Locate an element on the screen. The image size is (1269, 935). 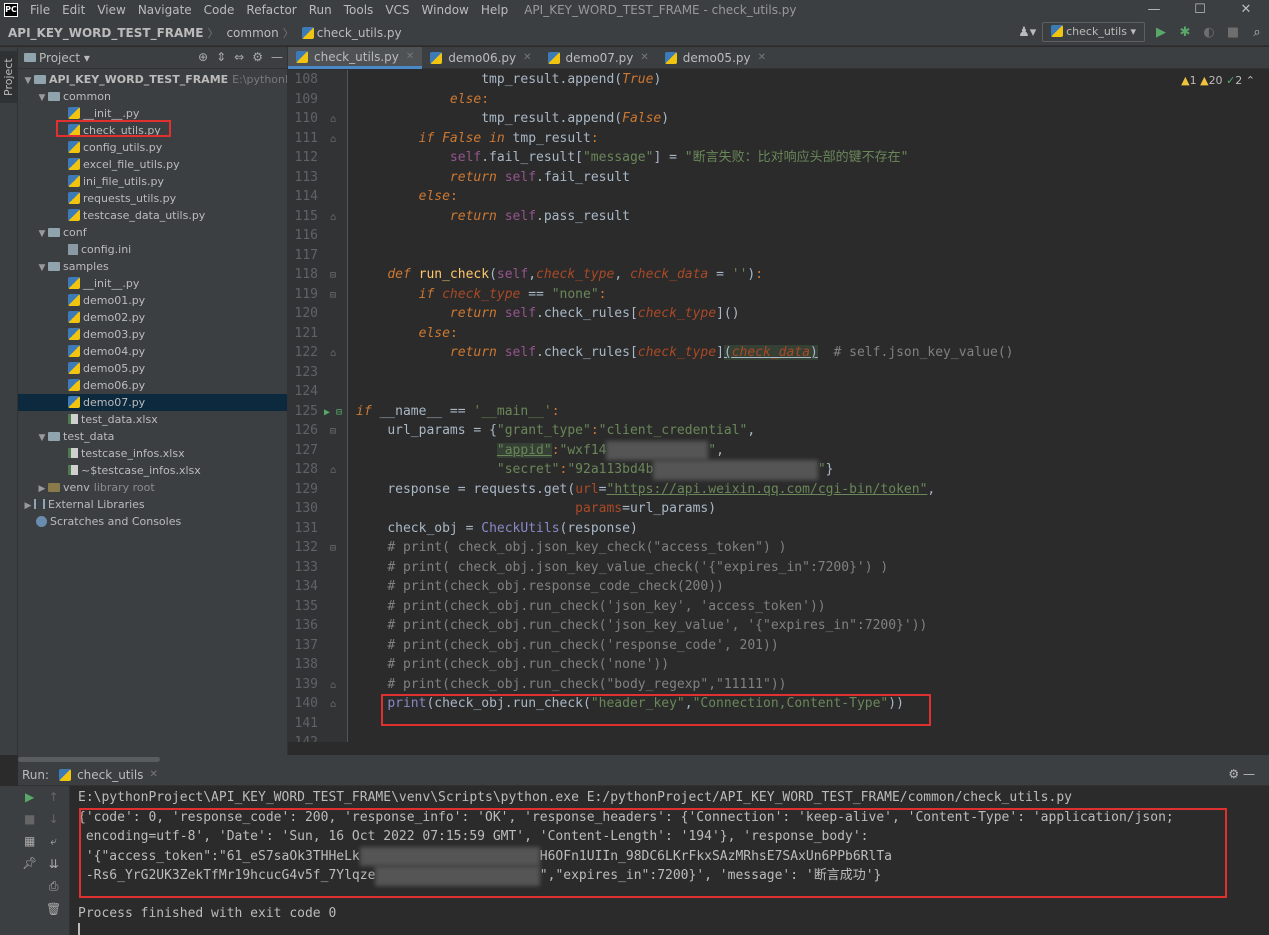
up-arrow-icon: ↑ is located at coordinates (54, 797).